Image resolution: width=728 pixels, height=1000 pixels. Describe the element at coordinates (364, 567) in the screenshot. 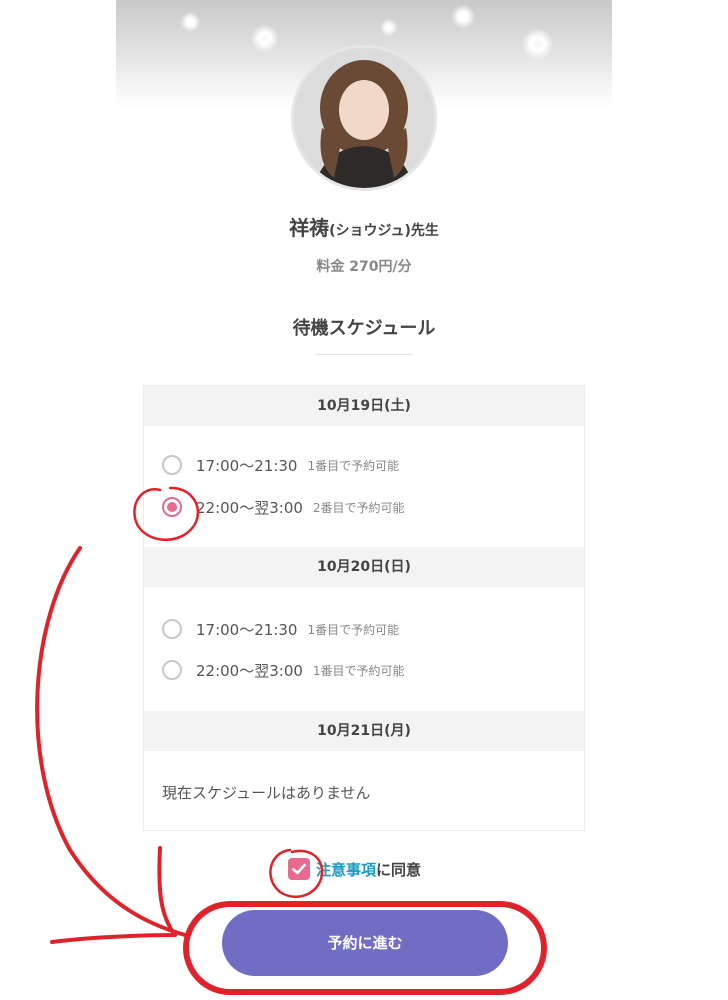

I see `day-header: 10月20日(日)` at that location.